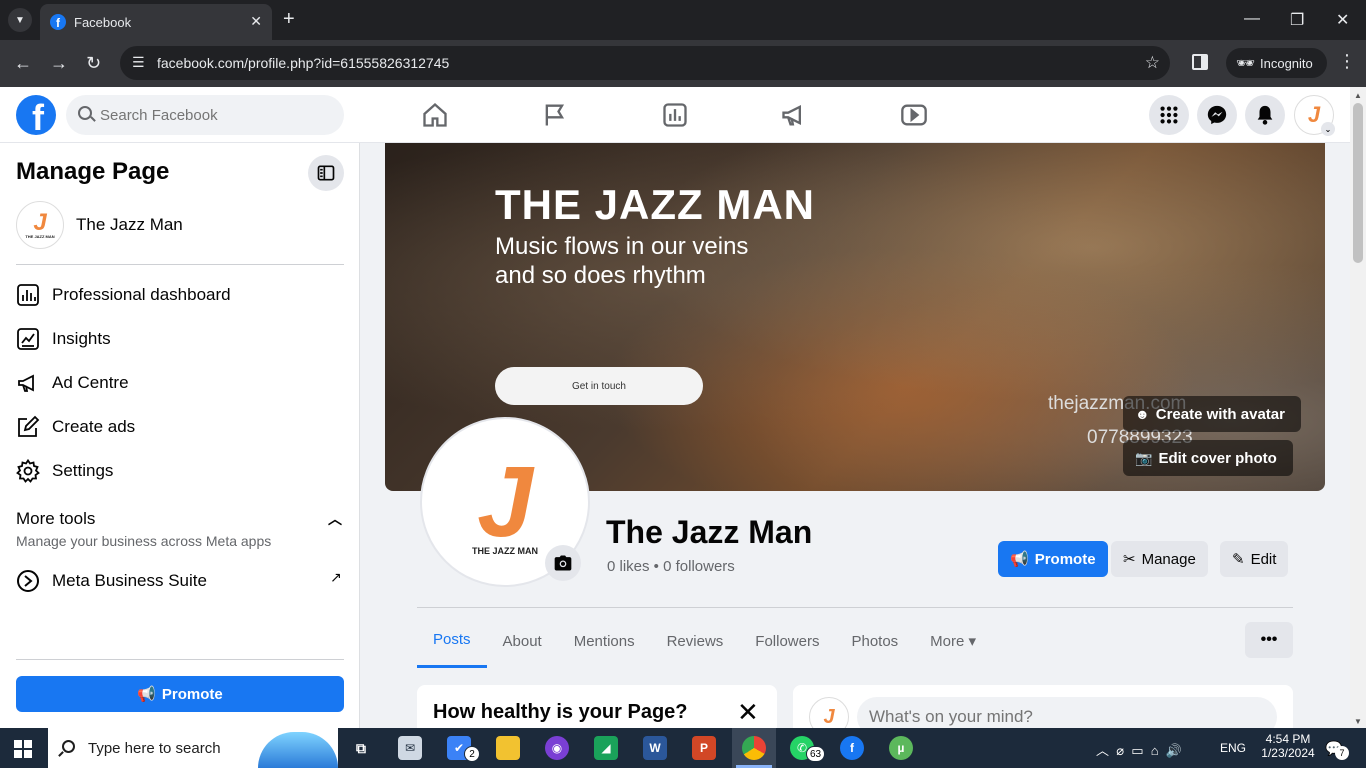  I want to click on site-info-icon: ☰, so click(138, 62).